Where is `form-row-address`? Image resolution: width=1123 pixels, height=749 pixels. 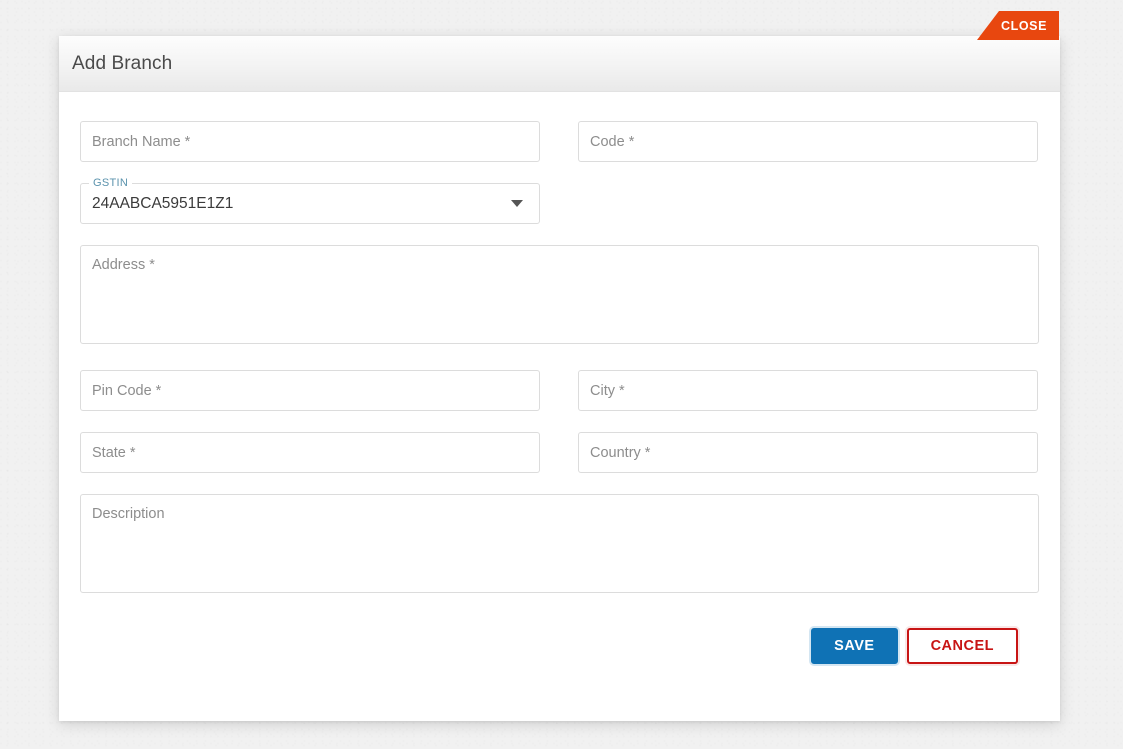
form-row-address is located at coordinates (559, 297).